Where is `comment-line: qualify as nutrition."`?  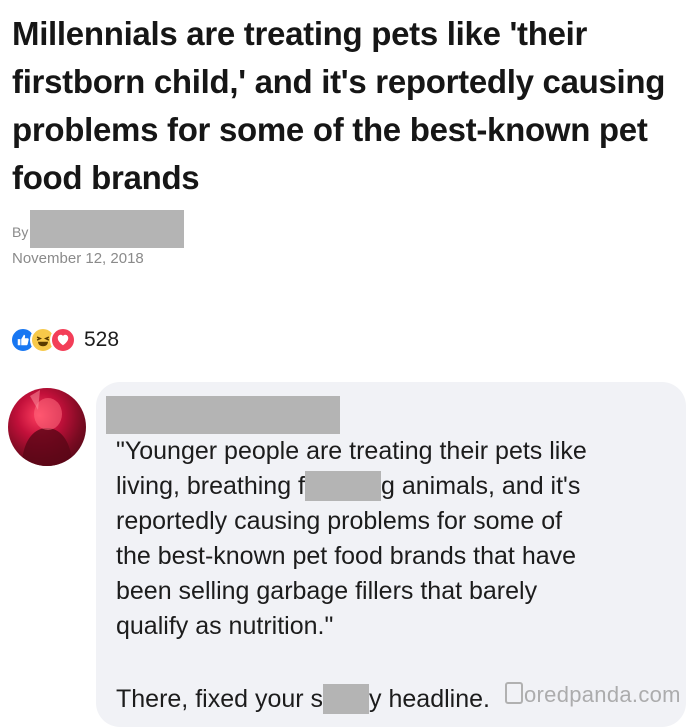 comment-line: qualify as nutrition." is located at coordinates (225, 626).